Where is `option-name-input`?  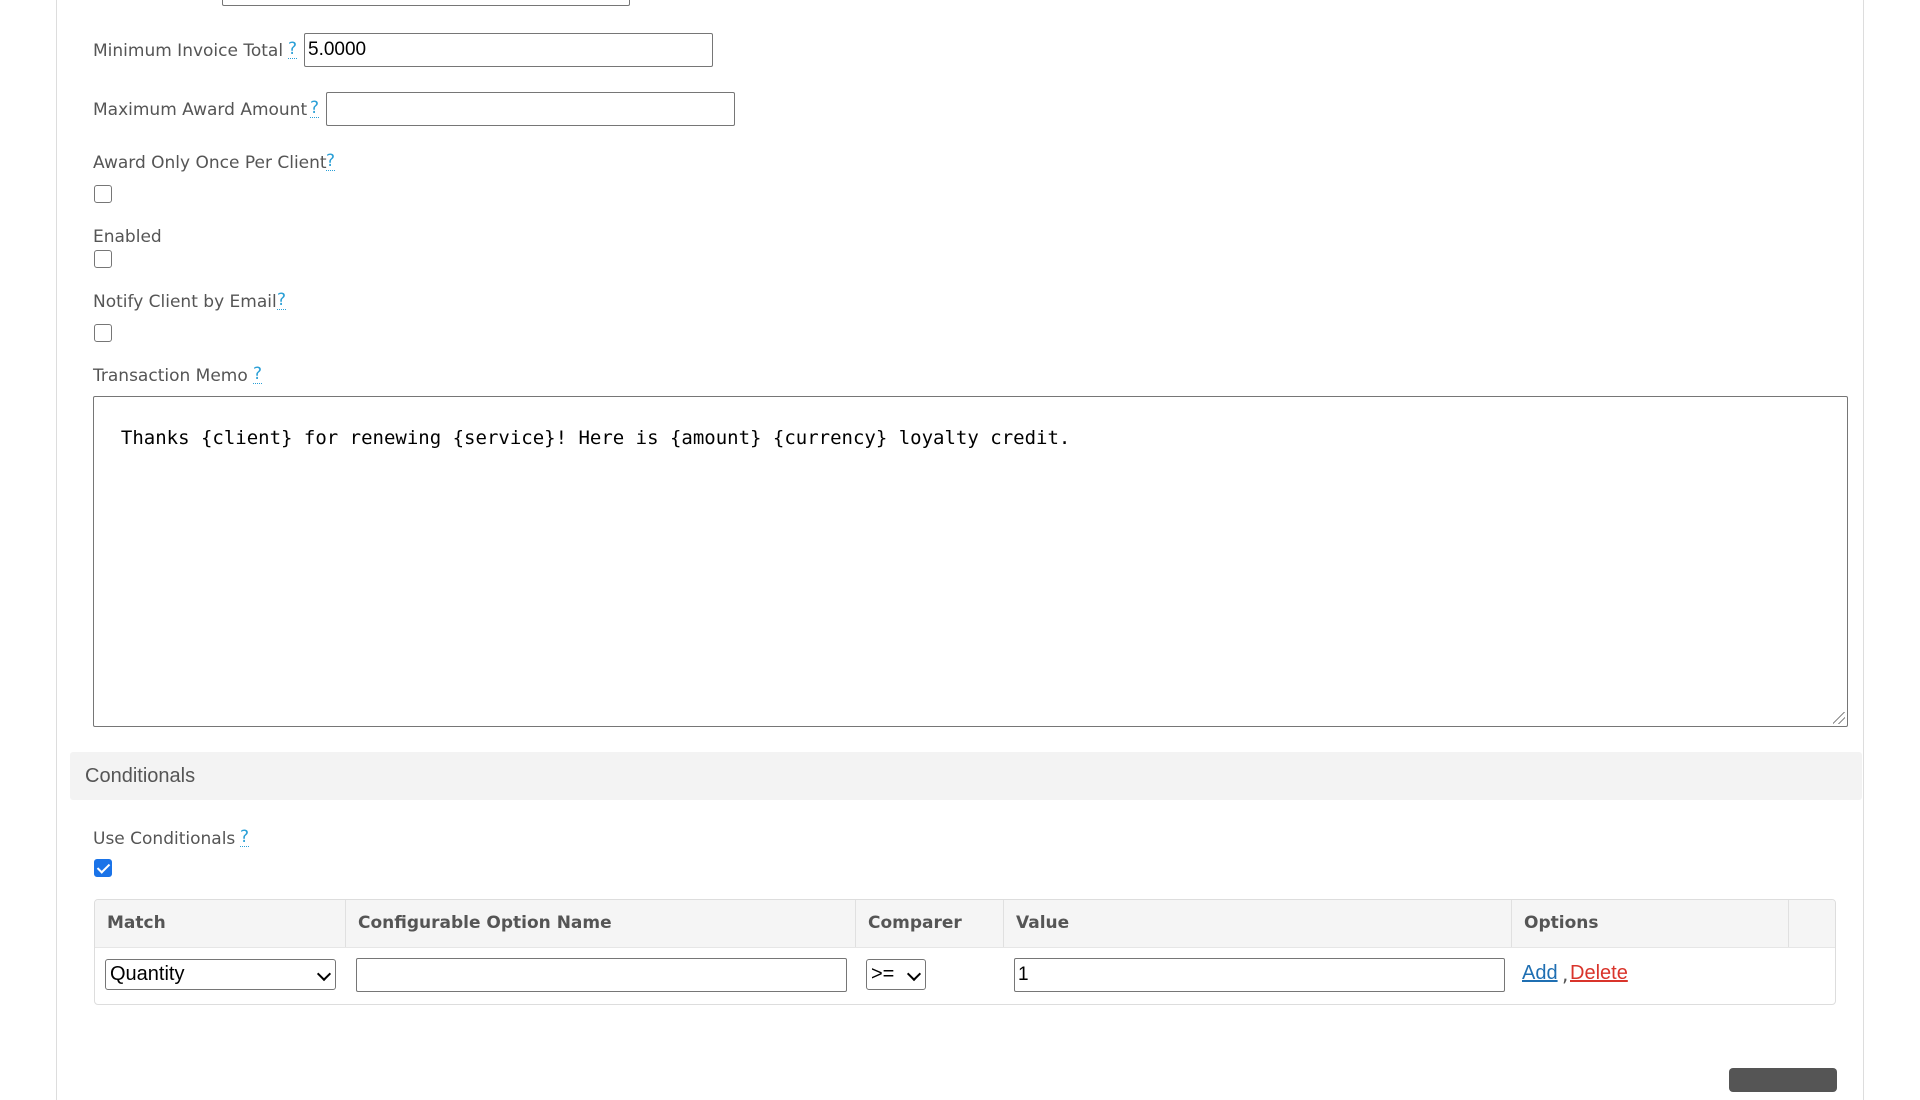 option-name-input is located at coordinates (601, 975).